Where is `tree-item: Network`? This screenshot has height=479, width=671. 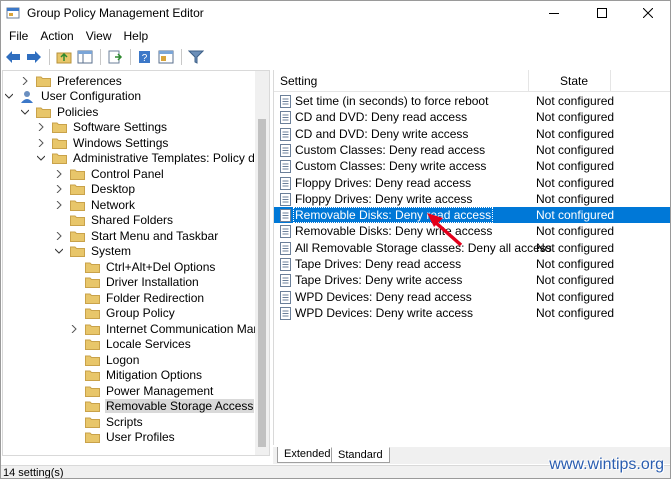 tree-item: Network is located at coordinates (95, 205).